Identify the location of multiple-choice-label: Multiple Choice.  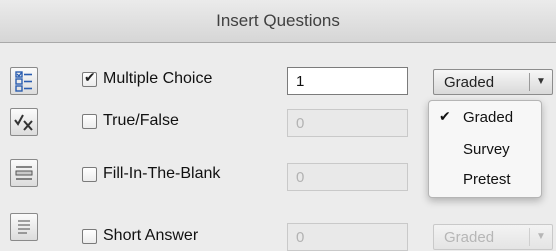
(158, 78).